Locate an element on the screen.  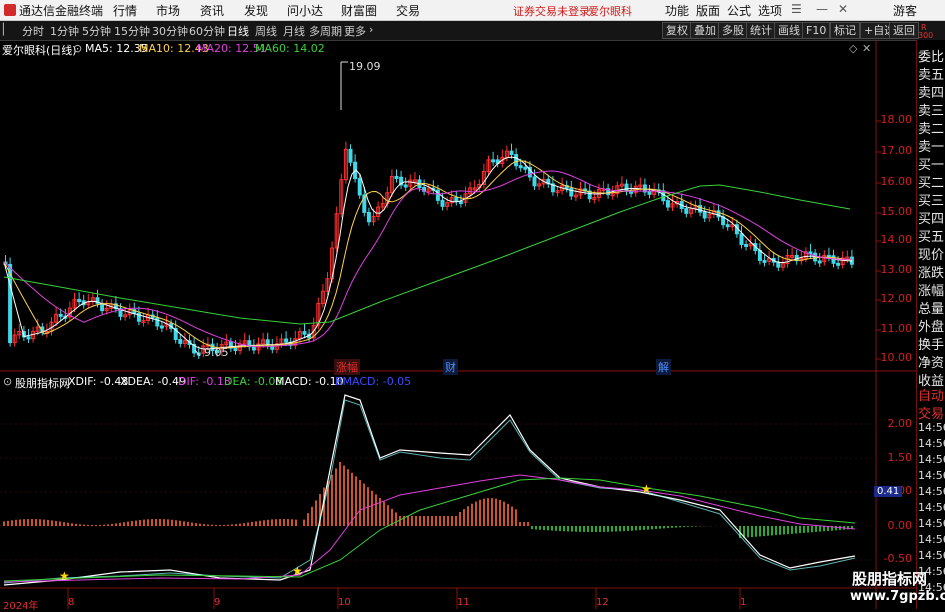
period-tab-60min: 60分钟 is located at coordinates (207, 31).